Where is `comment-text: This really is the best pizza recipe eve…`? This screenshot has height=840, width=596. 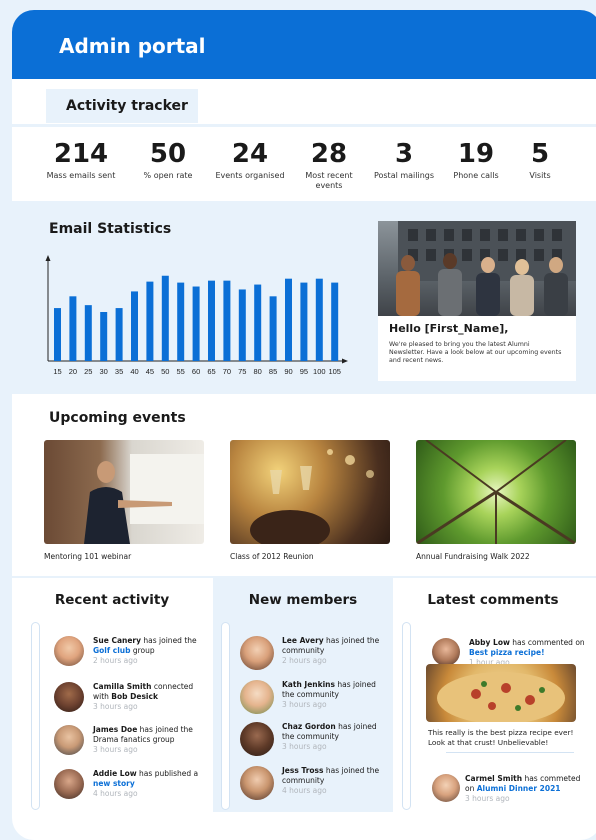
comment-text: This really is the best pizza recipe eve… is located at coordinates (501, 737).